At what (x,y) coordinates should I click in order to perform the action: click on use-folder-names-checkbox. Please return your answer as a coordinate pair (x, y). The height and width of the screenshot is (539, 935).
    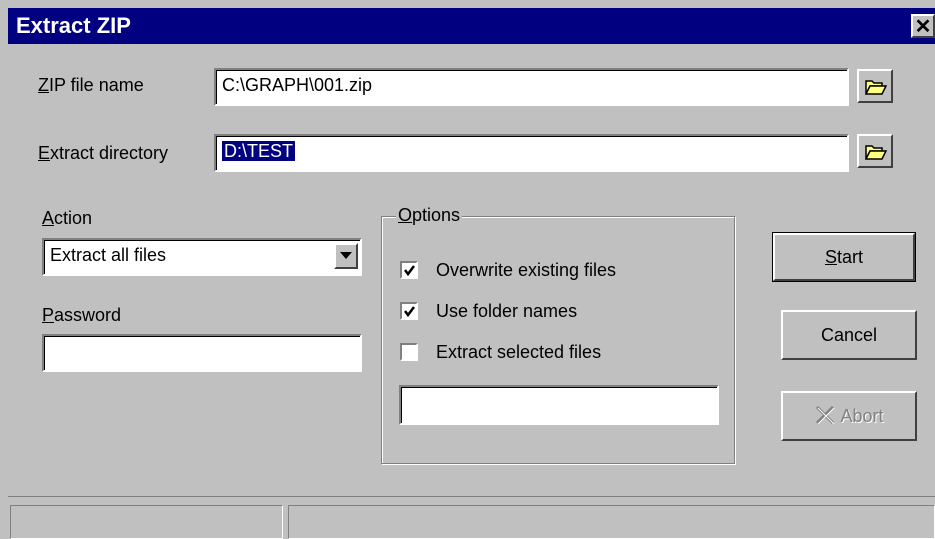
    Looking at the image, I should click on (409, 311).